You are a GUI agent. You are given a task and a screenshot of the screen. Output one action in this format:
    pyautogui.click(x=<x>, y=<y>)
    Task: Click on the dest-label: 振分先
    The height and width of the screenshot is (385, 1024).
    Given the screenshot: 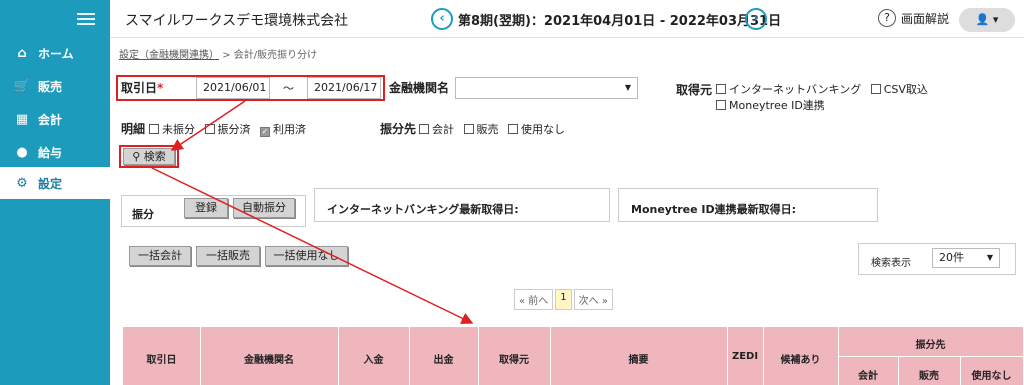 What is the action you would take?
    pyautogui.click(x=398, y=129)
    